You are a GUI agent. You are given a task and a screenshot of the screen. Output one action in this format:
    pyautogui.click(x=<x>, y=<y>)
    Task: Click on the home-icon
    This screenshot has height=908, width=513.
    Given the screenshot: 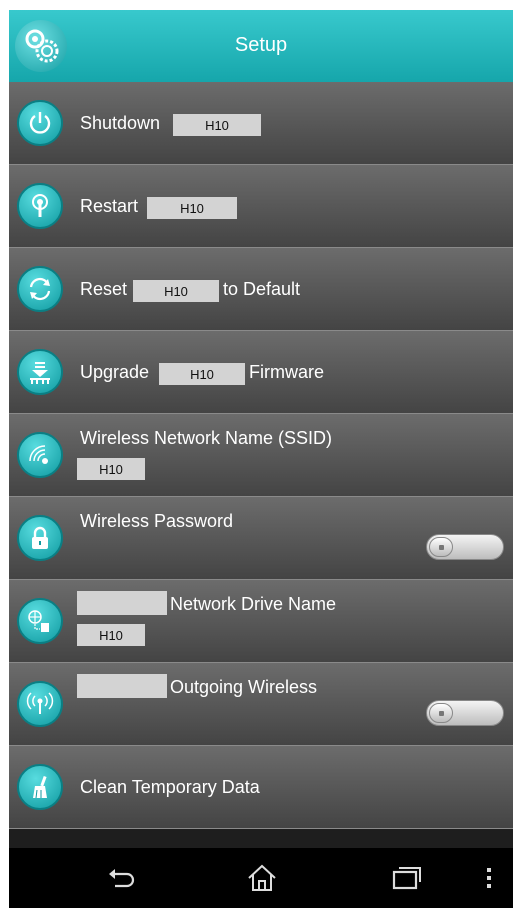 What is the action you would take?
    pyautogui.click(x=262, y=878)
    